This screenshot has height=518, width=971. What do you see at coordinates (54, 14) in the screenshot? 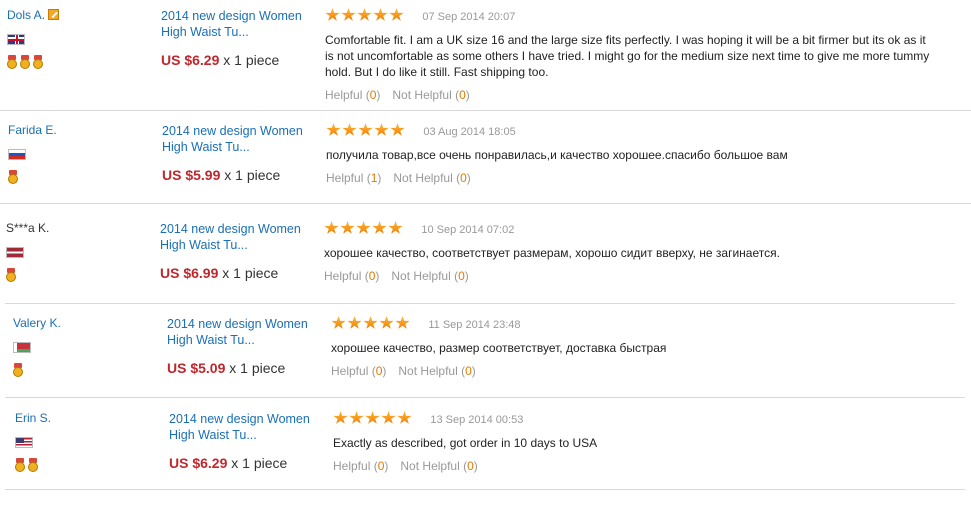
I see `edit-icon` at bounding box center [54, 14].